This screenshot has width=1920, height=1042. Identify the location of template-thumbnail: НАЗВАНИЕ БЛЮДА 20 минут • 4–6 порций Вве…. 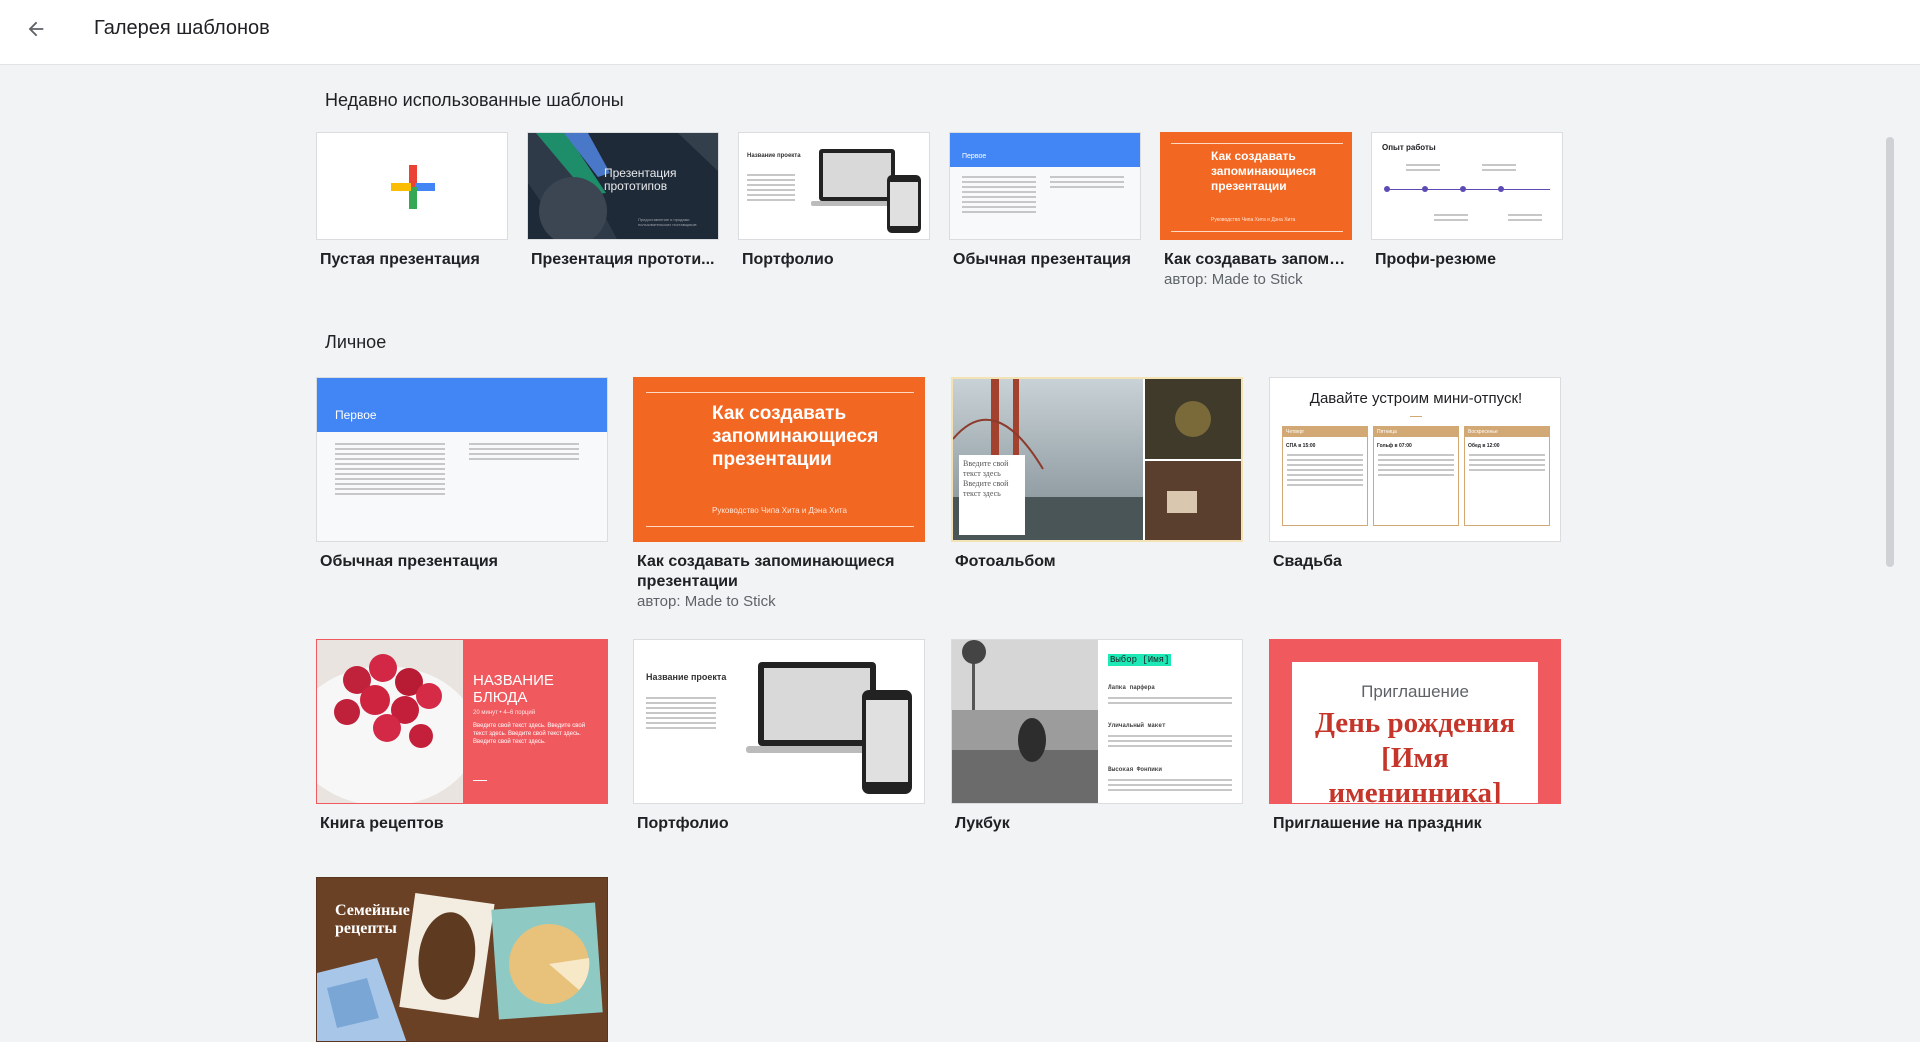
(462, 721).